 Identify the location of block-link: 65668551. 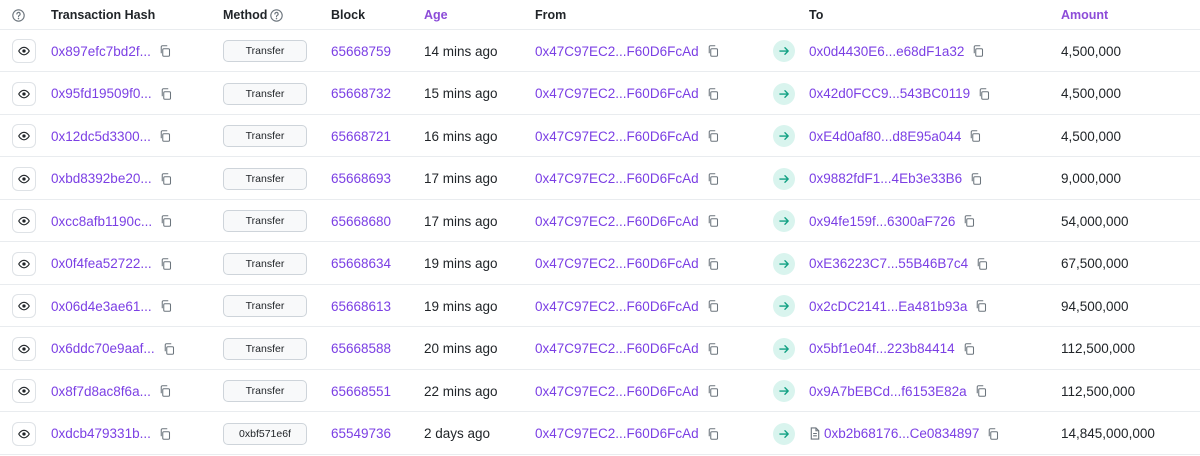
(361, 391).